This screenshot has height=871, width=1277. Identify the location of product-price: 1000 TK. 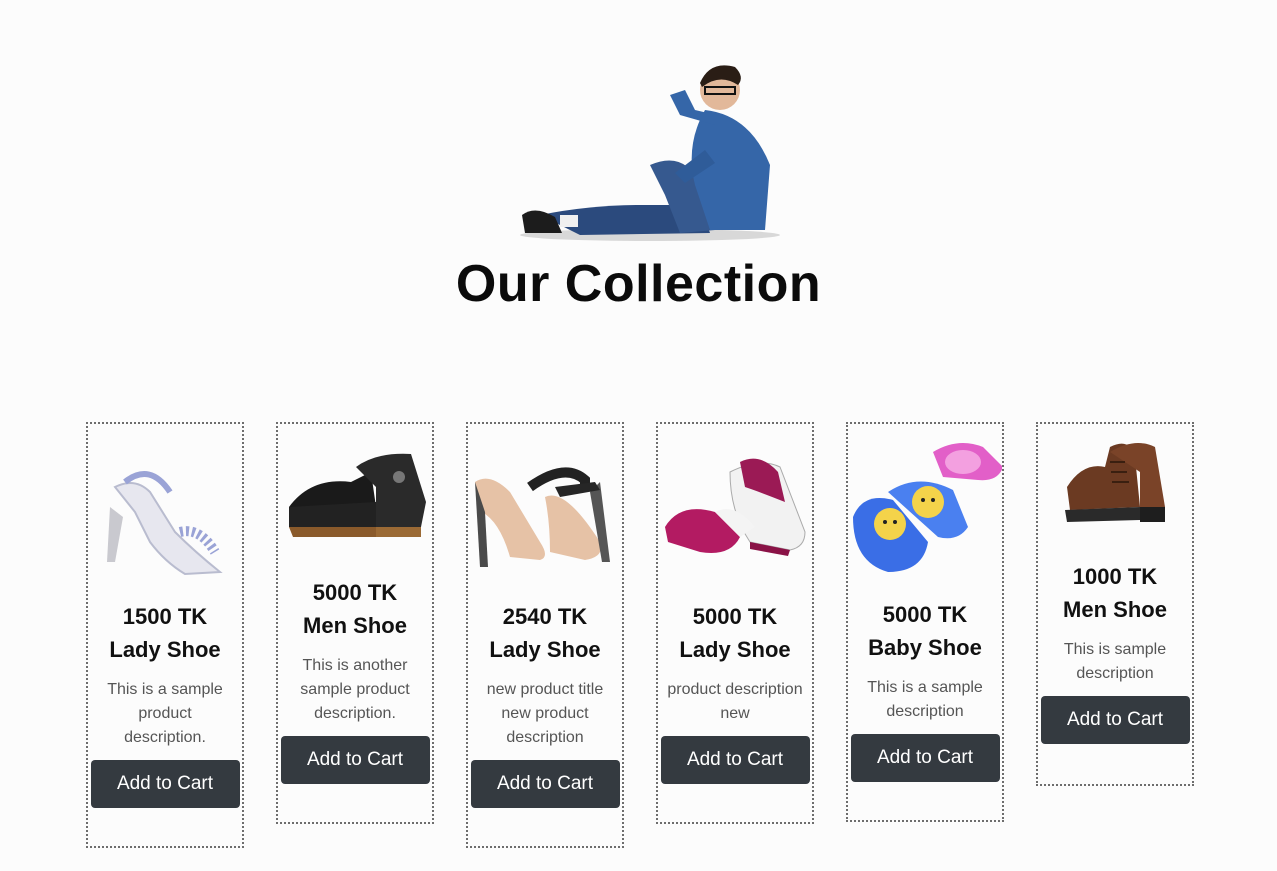
(1115, 576).